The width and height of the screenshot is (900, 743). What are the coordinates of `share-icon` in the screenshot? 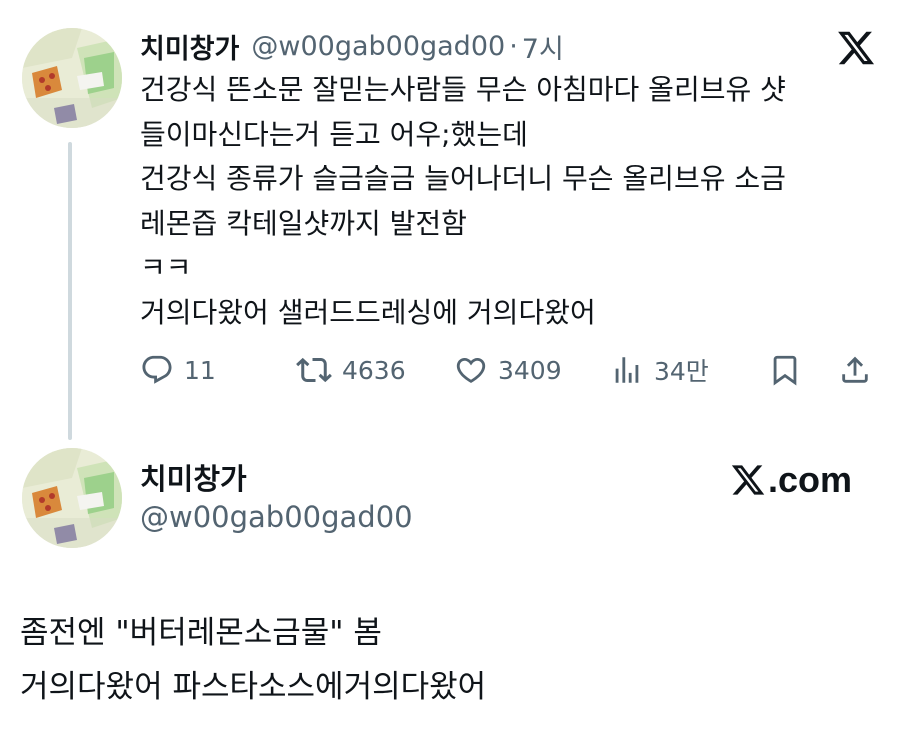 It's located at (855, 369).